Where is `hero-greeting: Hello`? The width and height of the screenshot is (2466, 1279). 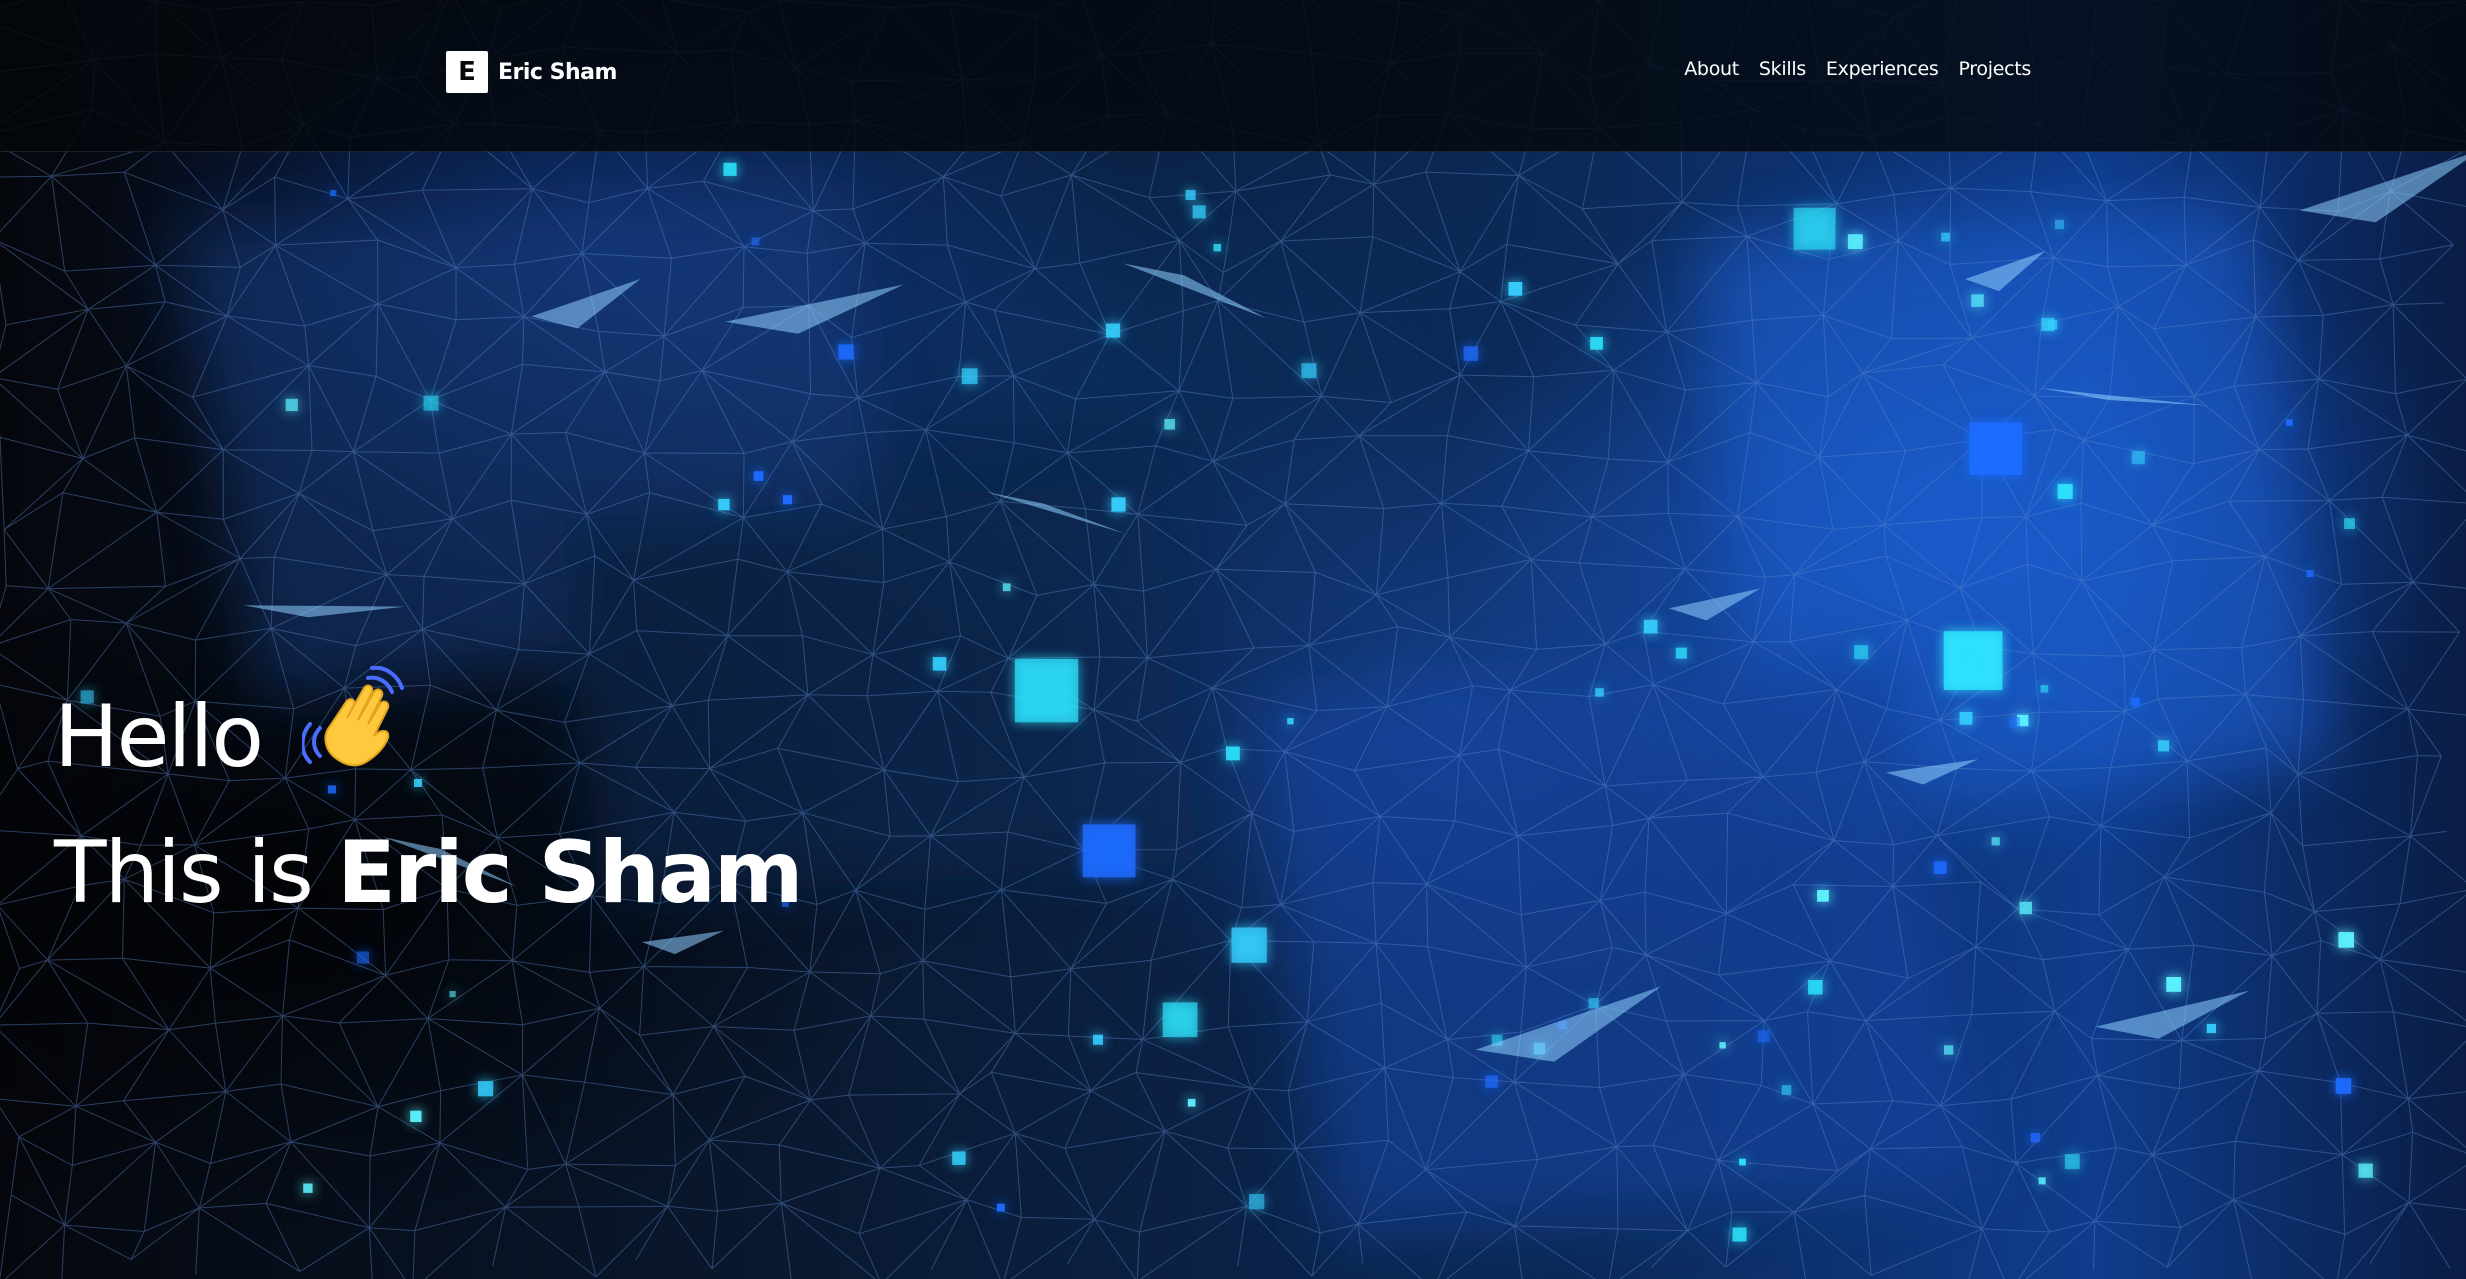
hero-greeting: Hello is located at coordinates (159, 736).